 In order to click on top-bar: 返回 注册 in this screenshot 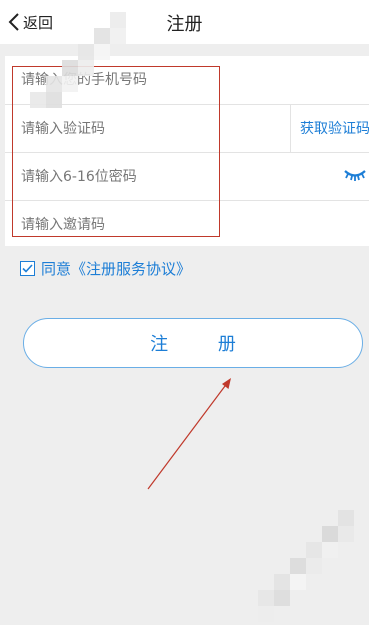, I will do `click(184, 22)`.